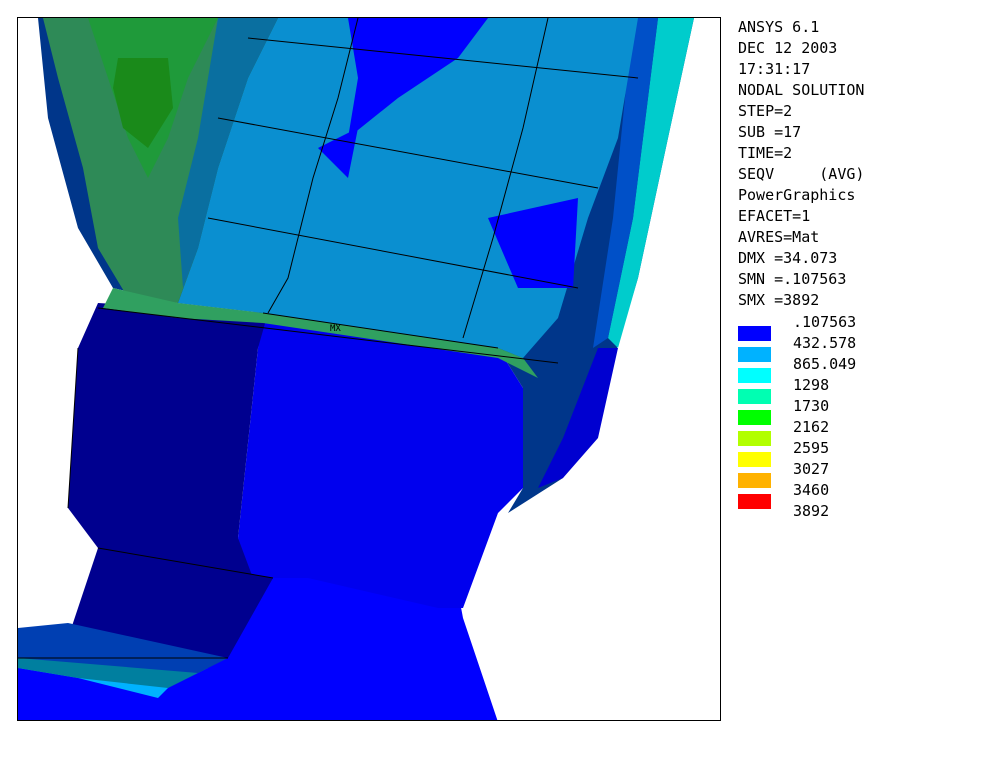  What do you see at coordinates (811, 385) in the screenshot?
I see `legend-value: 1298` at bounding box center [811, 385].